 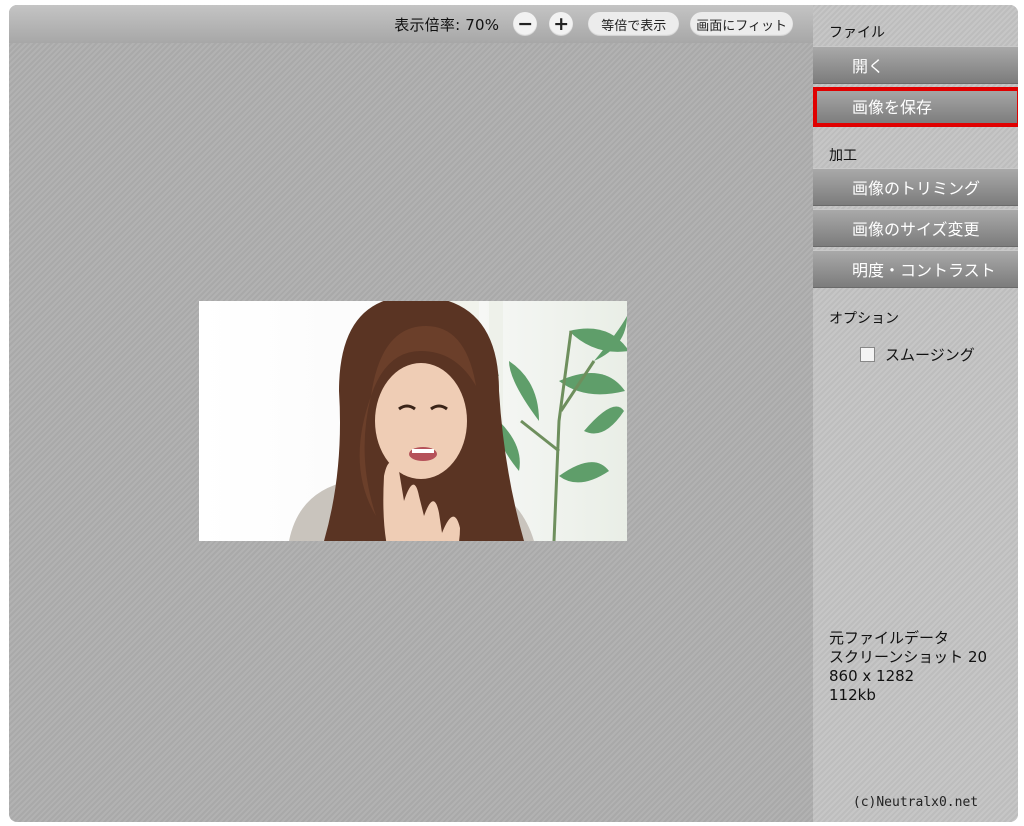 I want to click on file-info-dimensions: 860 x 1282, so click(x=872, y=676).